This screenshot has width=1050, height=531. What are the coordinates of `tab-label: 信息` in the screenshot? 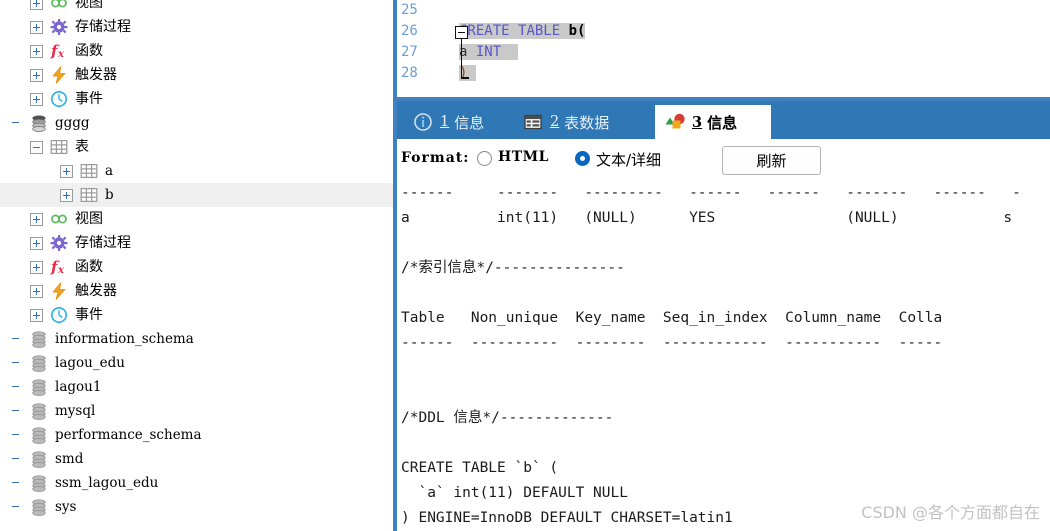 It's located at (469, 122).